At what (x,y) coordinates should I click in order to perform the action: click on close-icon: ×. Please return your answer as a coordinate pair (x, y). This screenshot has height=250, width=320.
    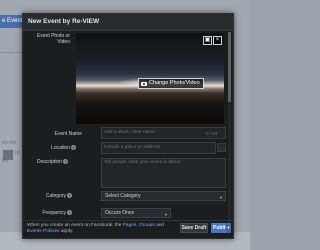
    Looking at the image, I should click on (217, 40).